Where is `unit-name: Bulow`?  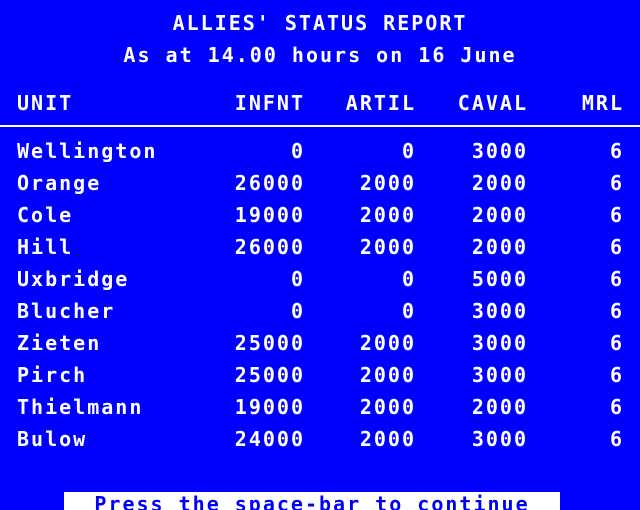
unit-name: Bulow is located at coordinates (52, 439).